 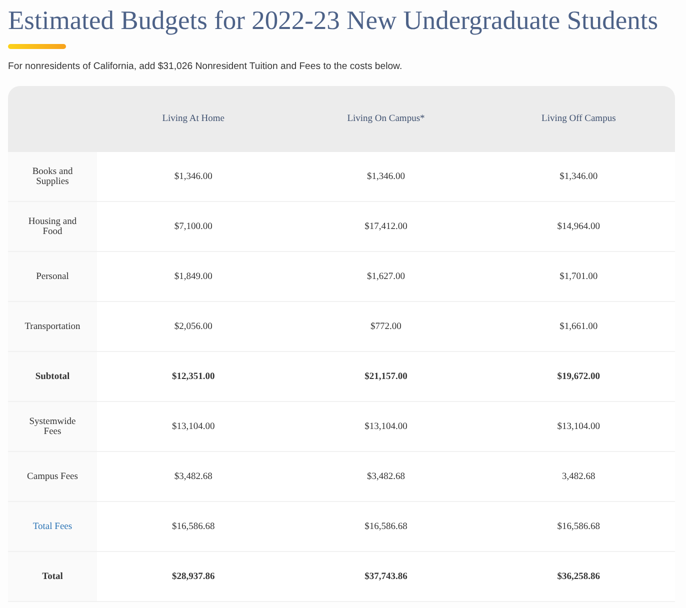 I want to click on table-cell: $37,743.86, so click(x=386, y=577).